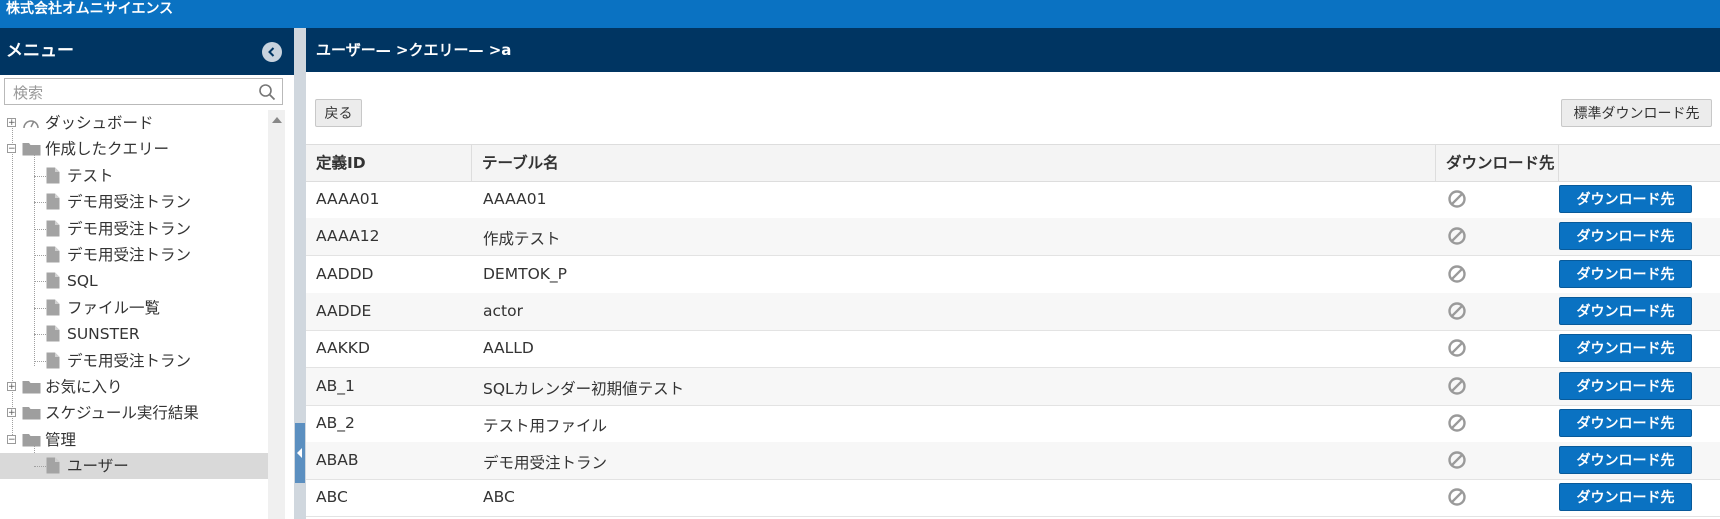  I want to click on splitter-toggle-icon, so click(300, 453).